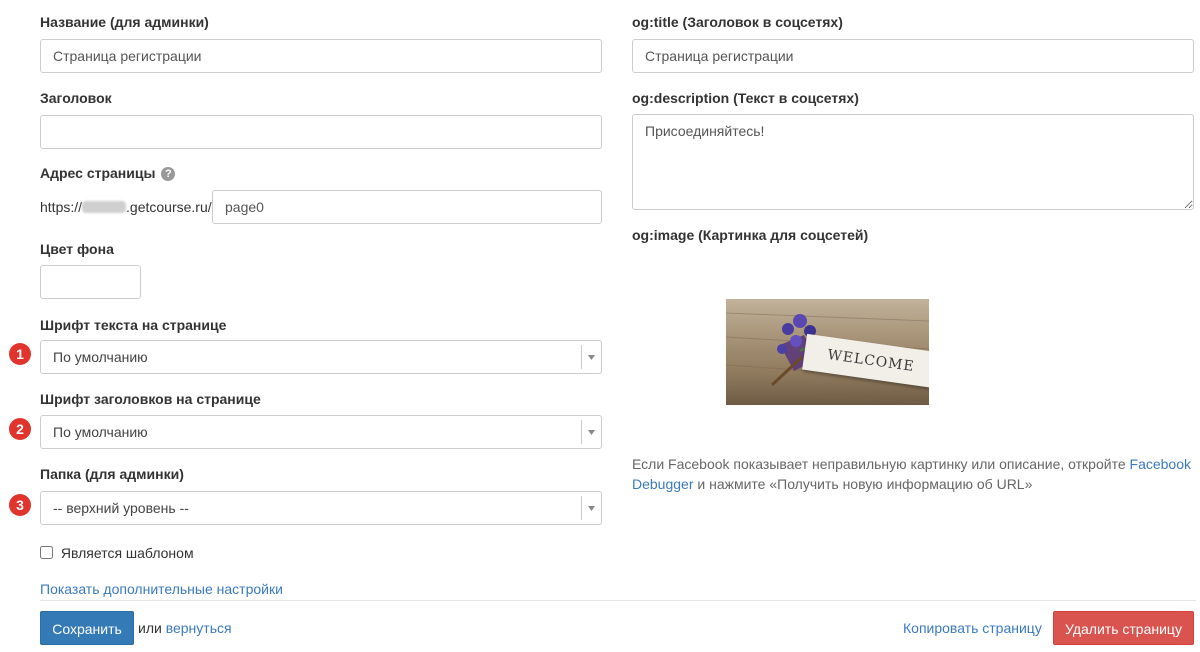 The image size is (1200, 652). What do you see at coordinates (104, 207) in the screenshot?
I see `blurred-subdomain` at bounding box center [104, 207].